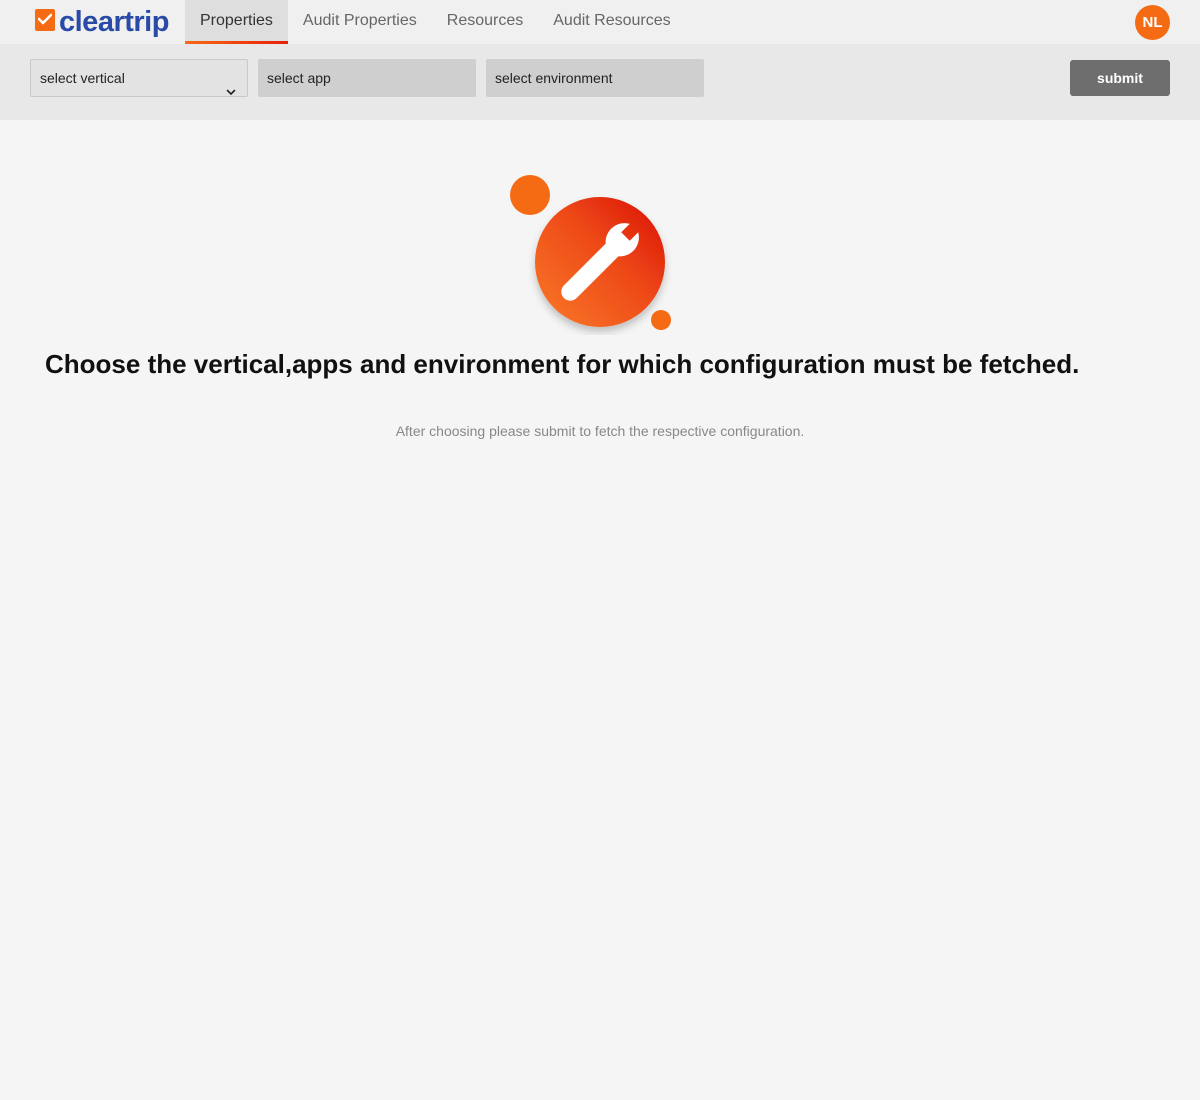  What do you see at coordinates (1152, 22) in the screenshot?
I see `user-avatar: NL` at bounding box center [1152, 22].